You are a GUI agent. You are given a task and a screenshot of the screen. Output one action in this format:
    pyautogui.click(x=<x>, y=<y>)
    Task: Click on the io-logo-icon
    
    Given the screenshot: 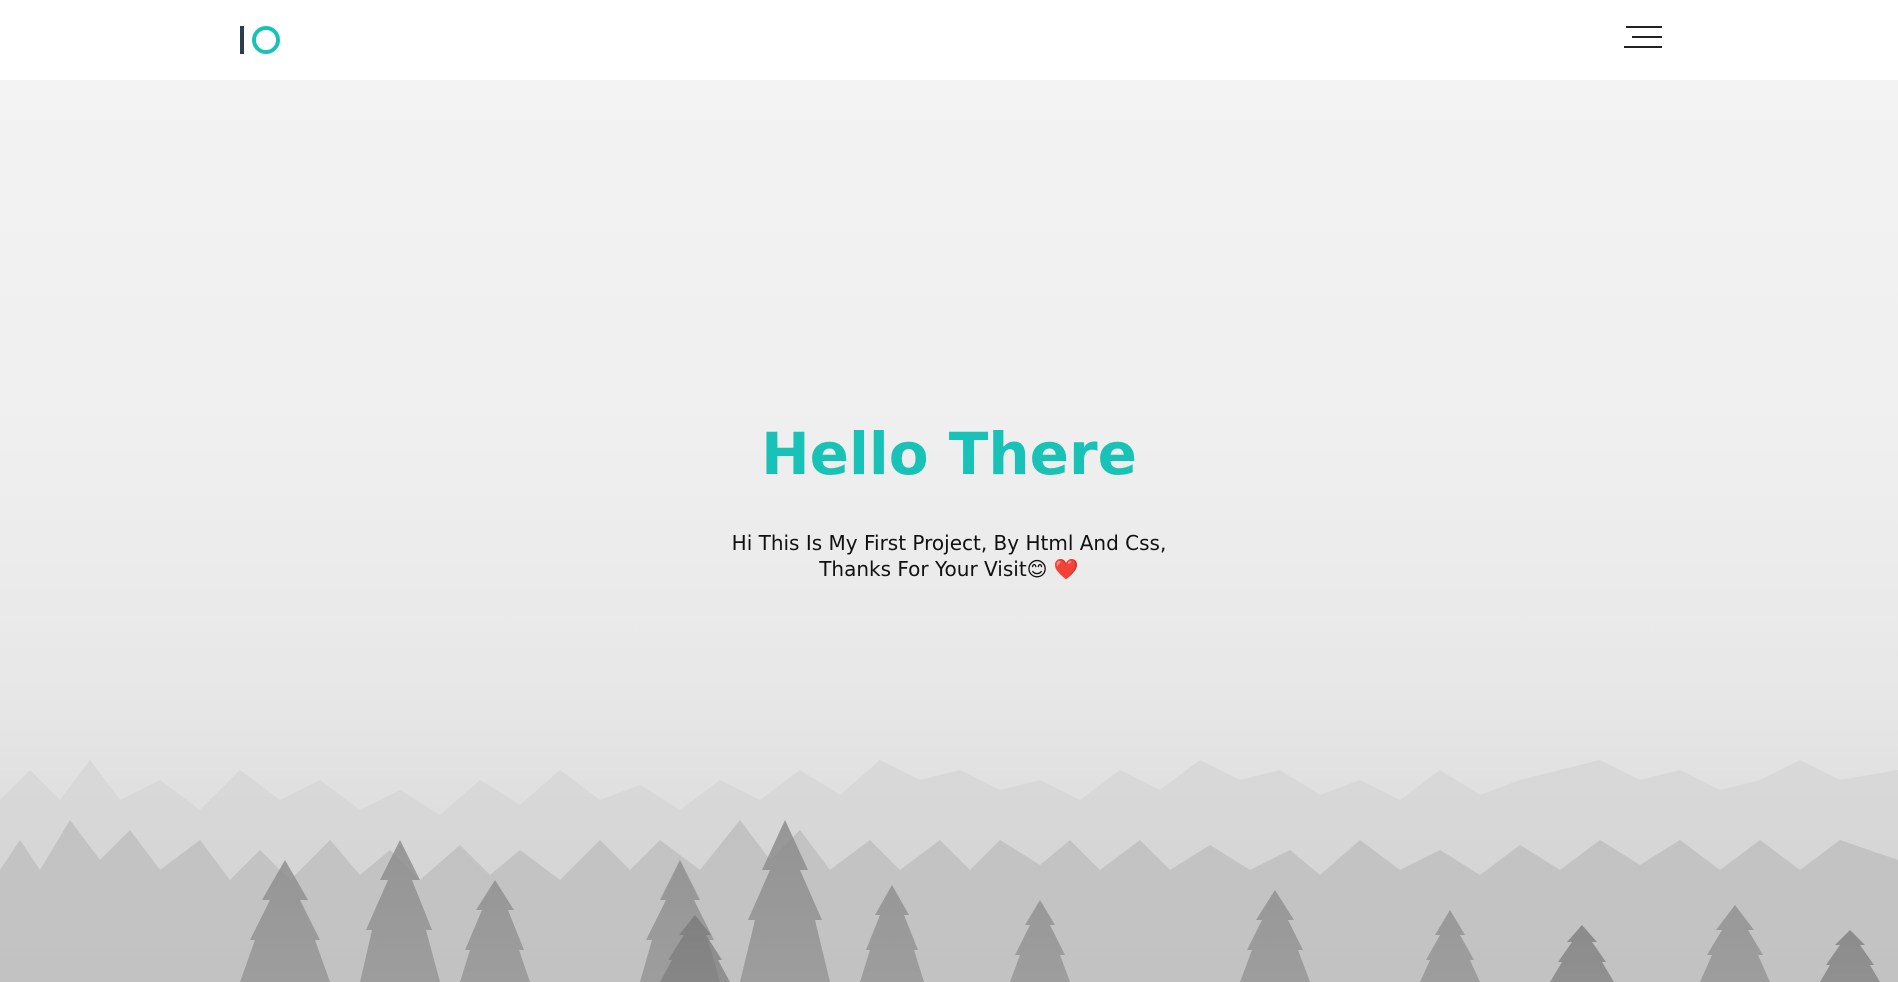 What is the action you would take?
    pyautogui.click(x=261, y=41)
    